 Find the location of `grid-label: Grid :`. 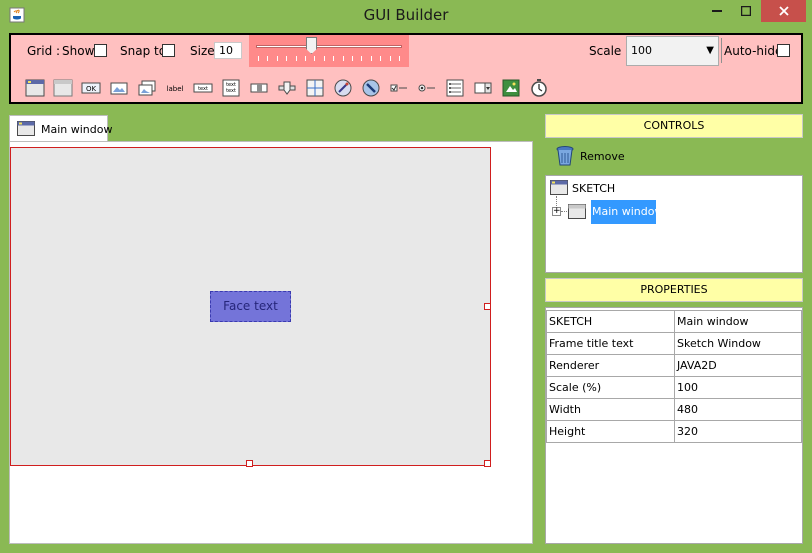

grid-label: Grid : is located at coordinates (44, 51).